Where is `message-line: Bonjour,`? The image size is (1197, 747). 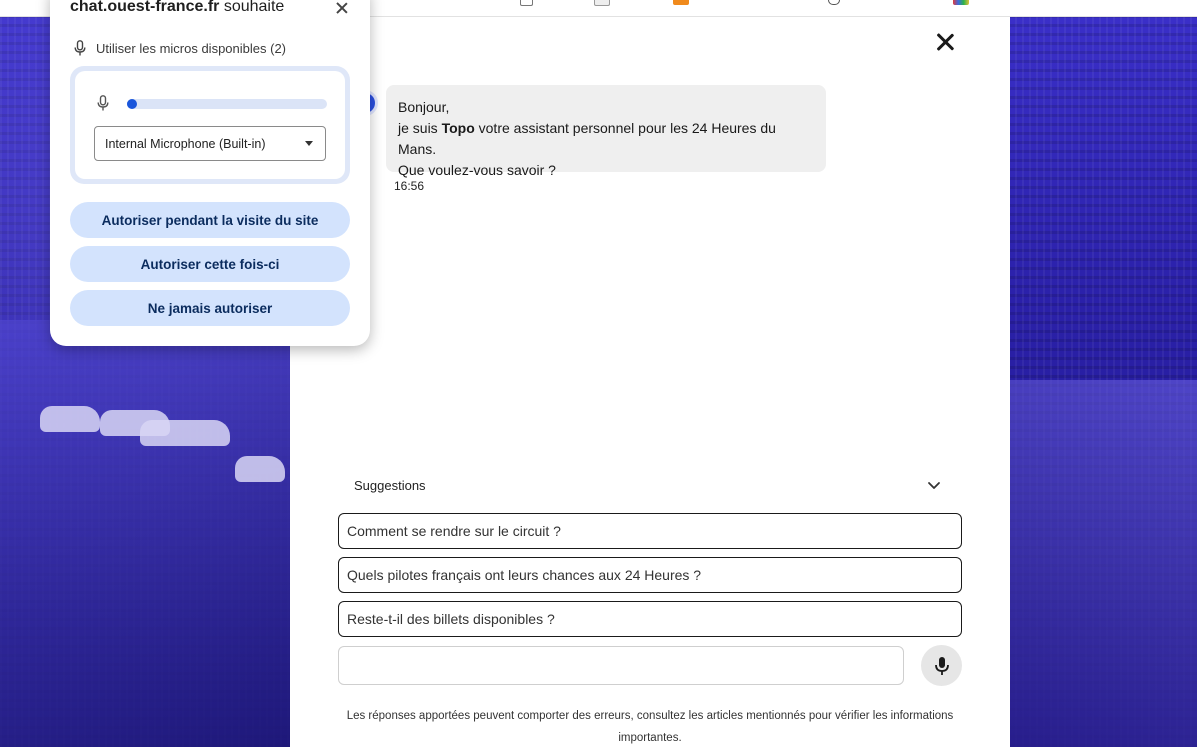
message-line: Bonjour, is located at coordinates (424, 107).